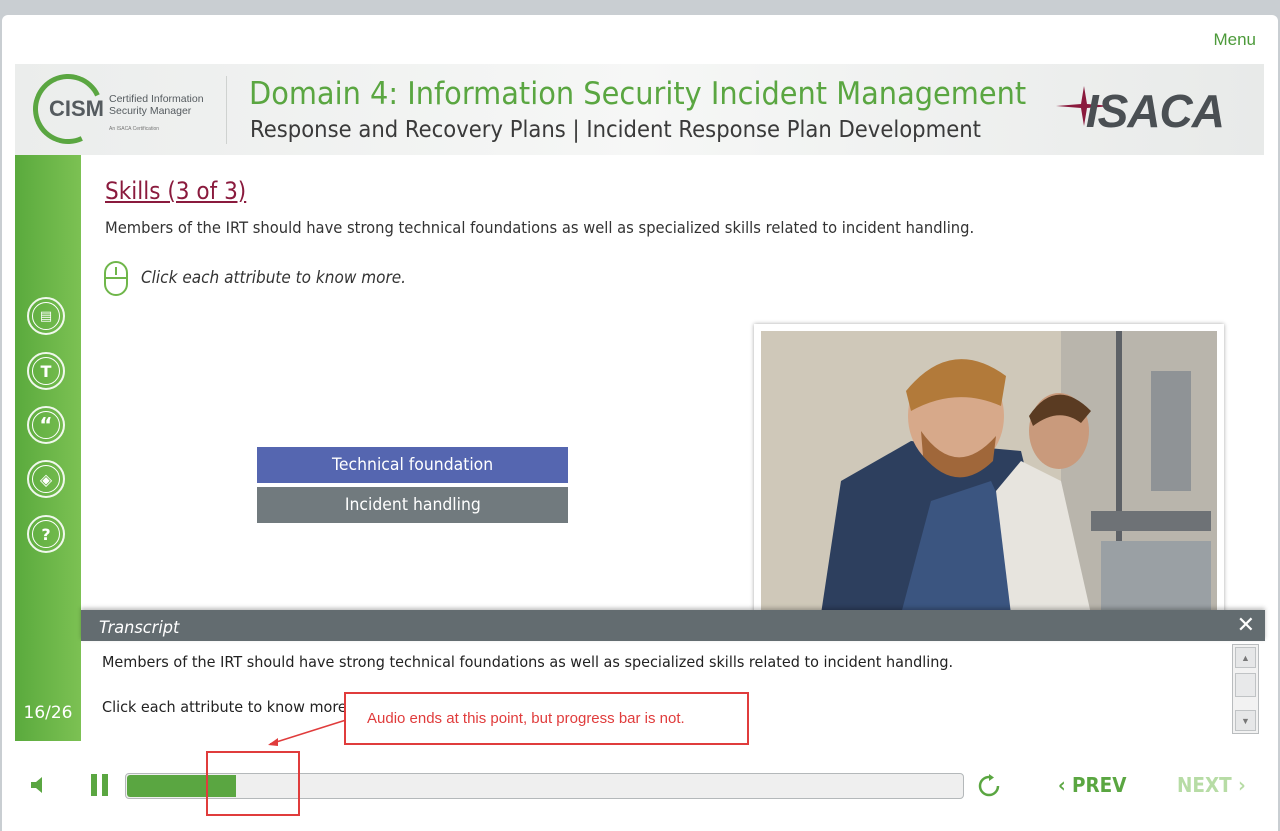  I want to click on prev-button: ‹ PREV, so click(1092, 785).